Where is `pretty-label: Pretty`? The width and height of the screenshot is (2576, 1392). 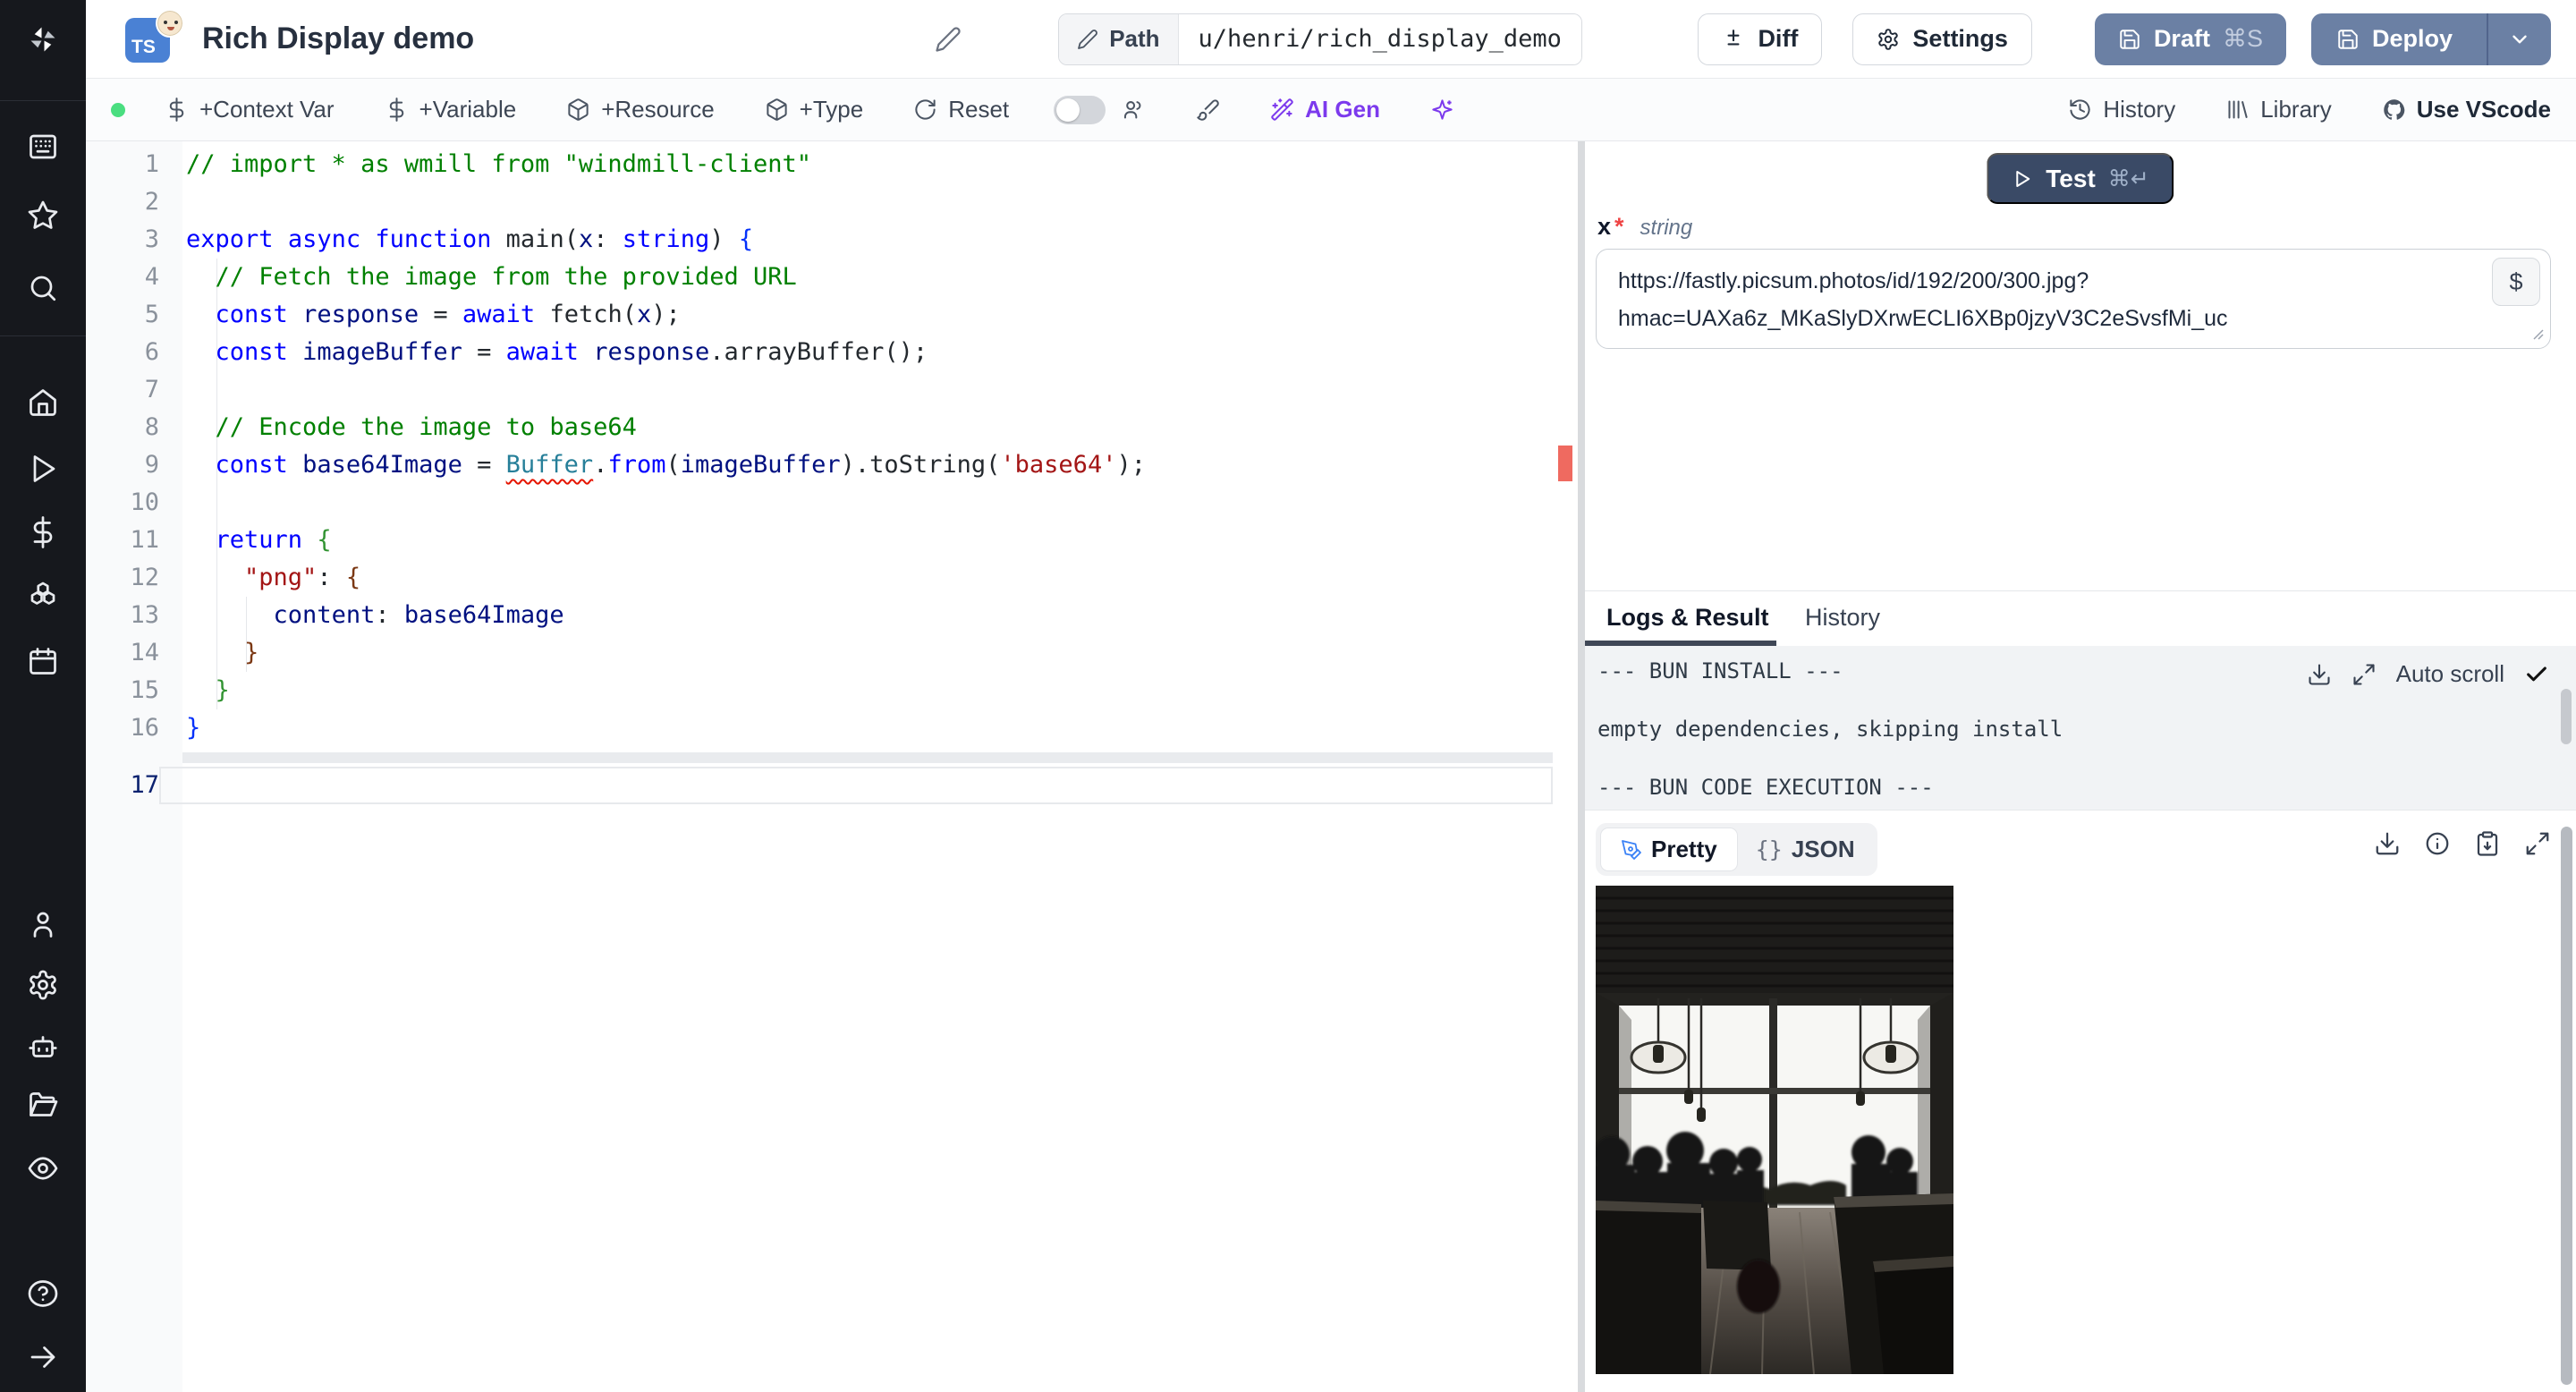
pretty-label: Pretty is located at coordinates (1684, 849).